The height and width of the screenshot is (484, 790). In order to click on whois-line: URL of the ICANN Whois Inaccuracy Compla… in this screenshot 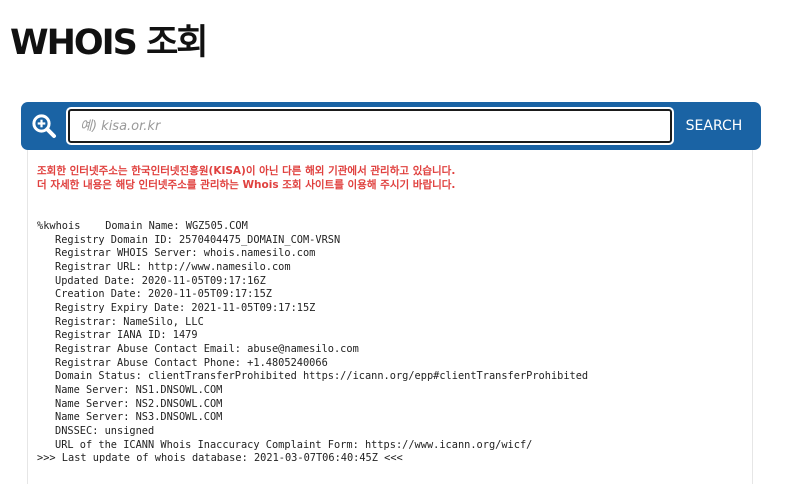, I will do `click(294, 444)`.